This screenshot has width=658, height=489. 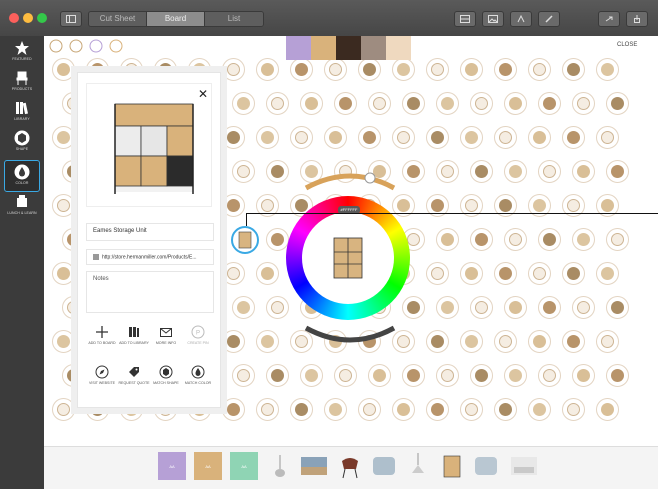 What do you see at coordinates (166, 375) in the screenshot?
I see `match-shape-button: MATCH SHAPE` at bounding box center [166, 375].